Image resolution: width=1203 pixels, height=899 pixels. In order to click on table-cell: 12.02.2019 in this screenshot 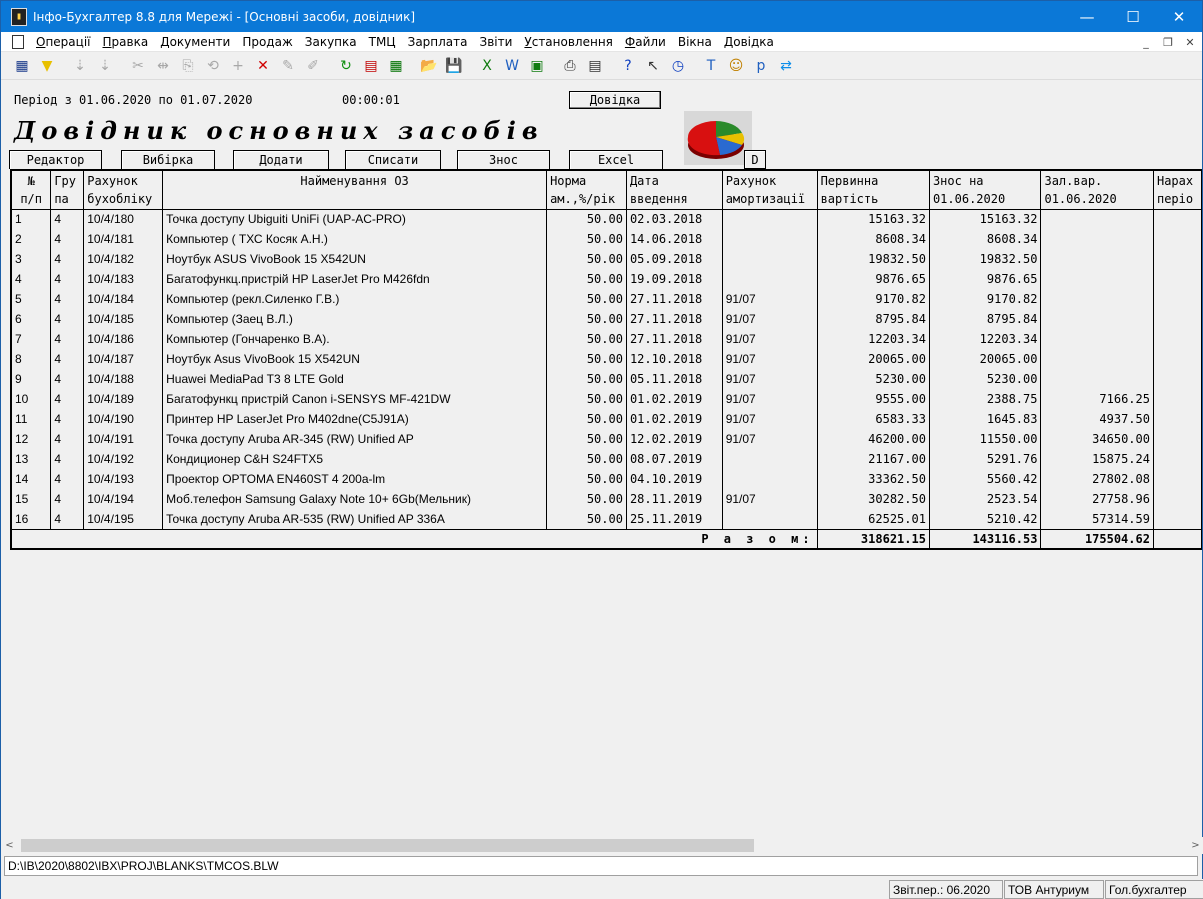, I will do `click(674, 439)`.